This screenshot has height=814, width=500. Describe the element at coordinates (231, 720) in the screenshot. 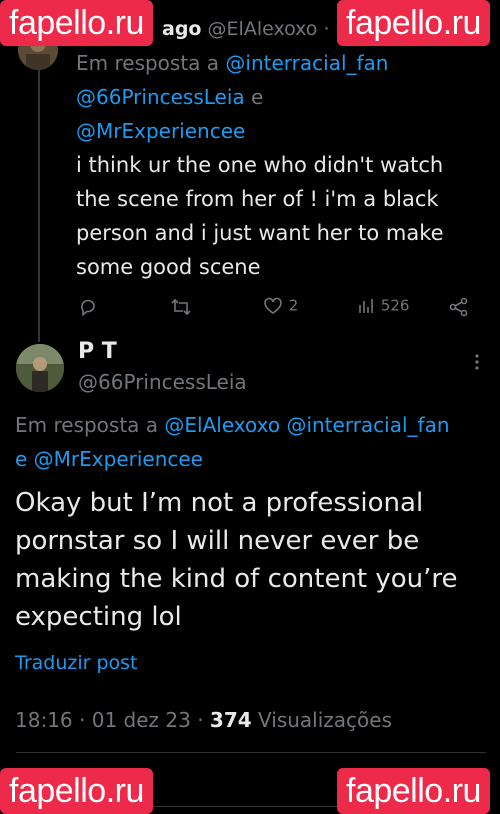

I see `view-count: 374` at that location.